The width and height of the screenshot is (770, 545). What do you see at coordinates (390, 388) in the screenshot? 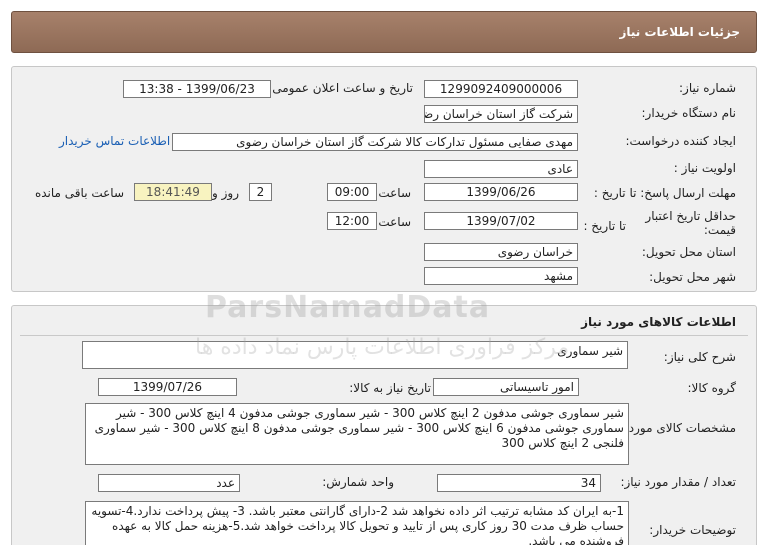
I see `need-date-label: تاریخ نیاز به کالا:` at bounding box center [390, 388].